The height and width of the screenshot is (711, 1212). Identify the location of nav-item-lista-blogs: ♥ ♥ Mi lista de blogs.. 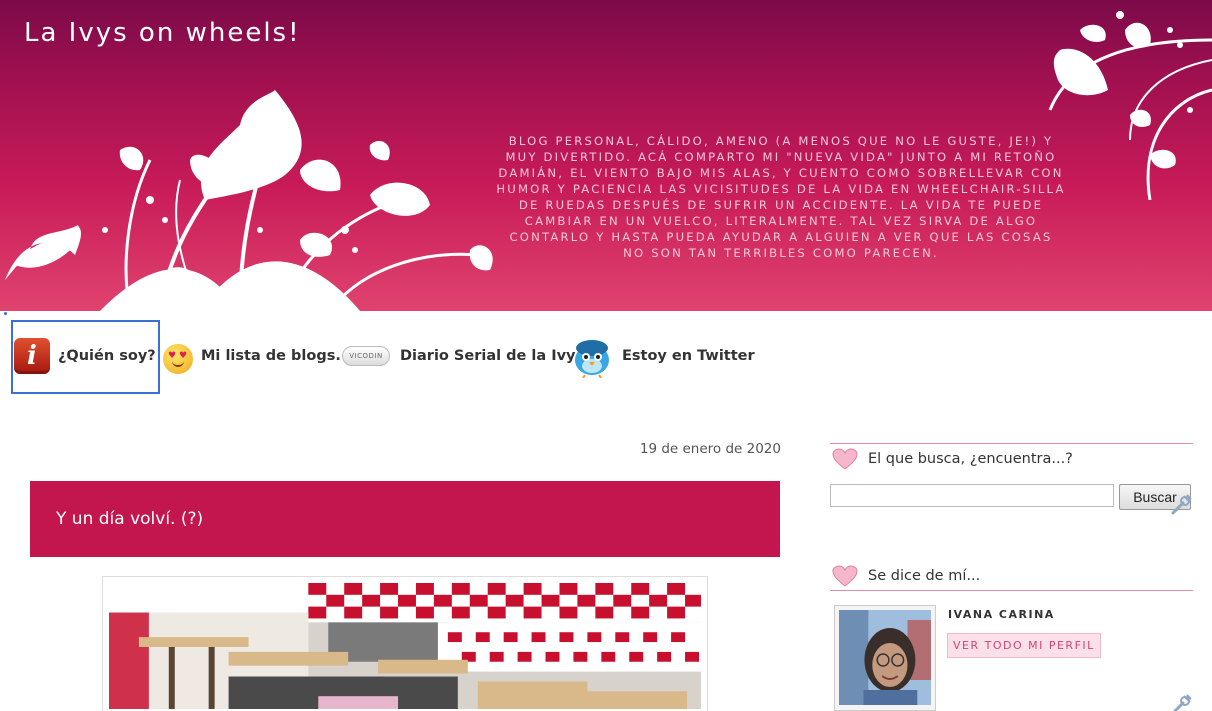
(252, 356).